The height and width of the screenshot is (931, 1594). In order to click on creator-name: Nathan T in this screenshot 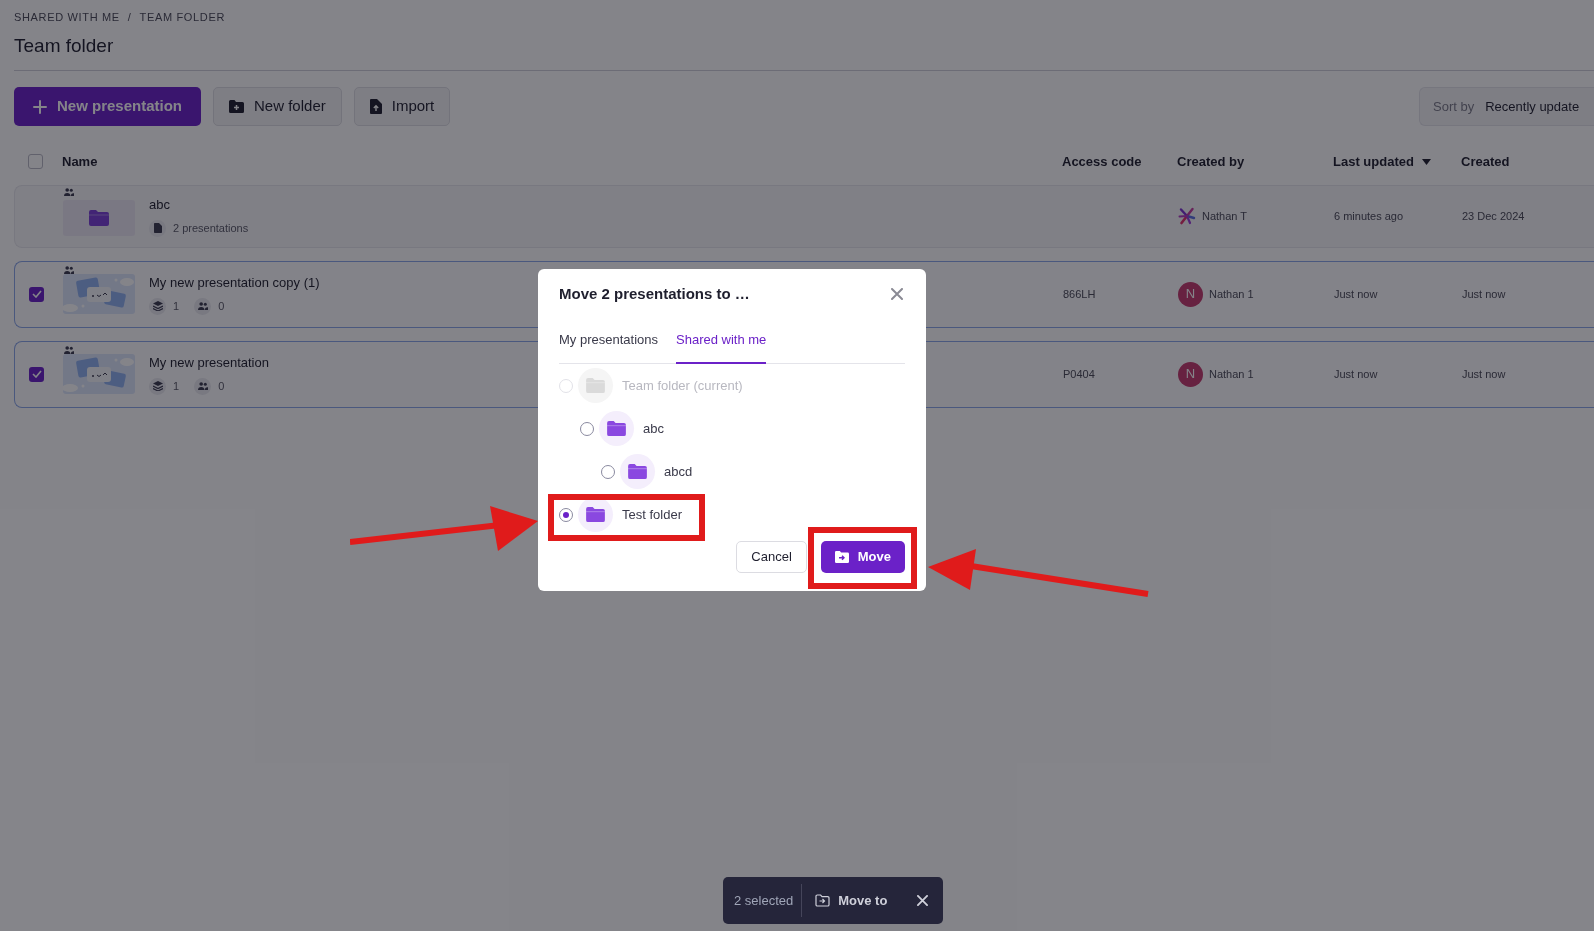, I will do `click(1225, 216)`.